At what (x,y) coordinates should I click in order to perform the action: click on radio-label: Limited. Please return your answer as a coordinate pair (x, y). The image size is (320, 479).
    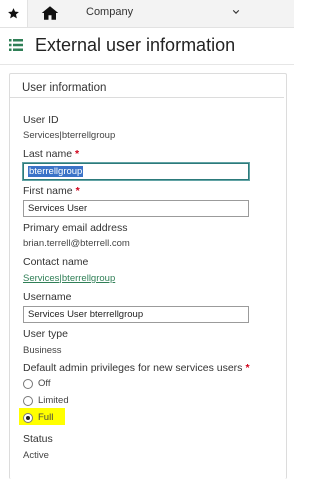
    Looking at the image, I should click on (53, 400).